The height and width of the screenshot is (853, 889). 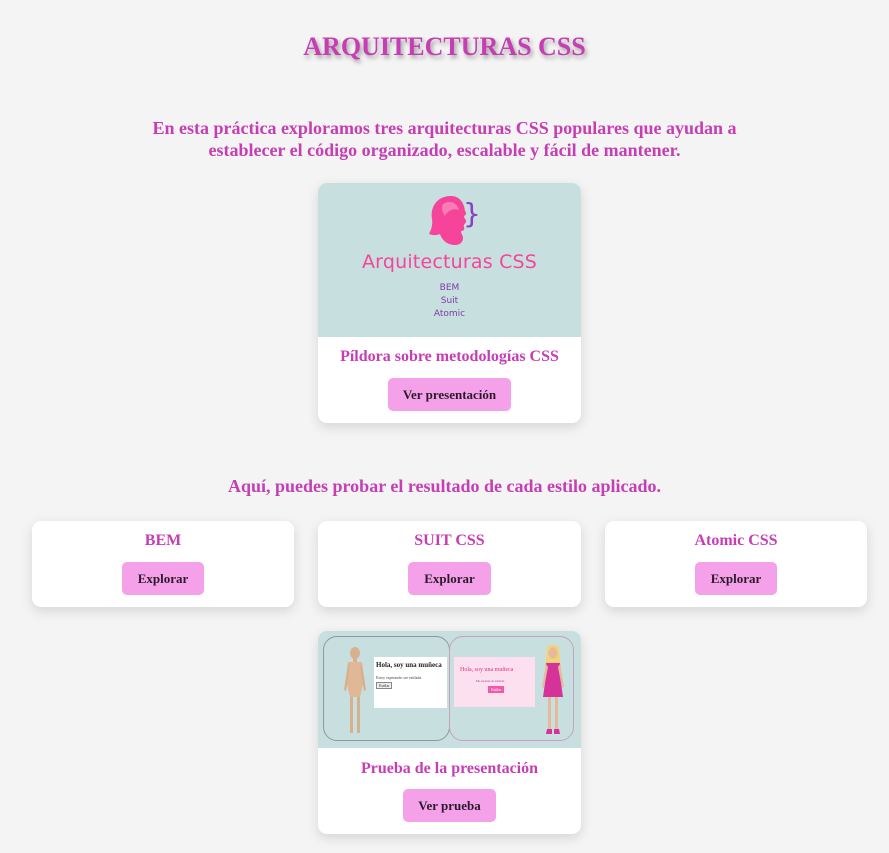 I want to click on unstyled-preview-heading: Hola, soy una muñeca, so click(x=409, y=665).